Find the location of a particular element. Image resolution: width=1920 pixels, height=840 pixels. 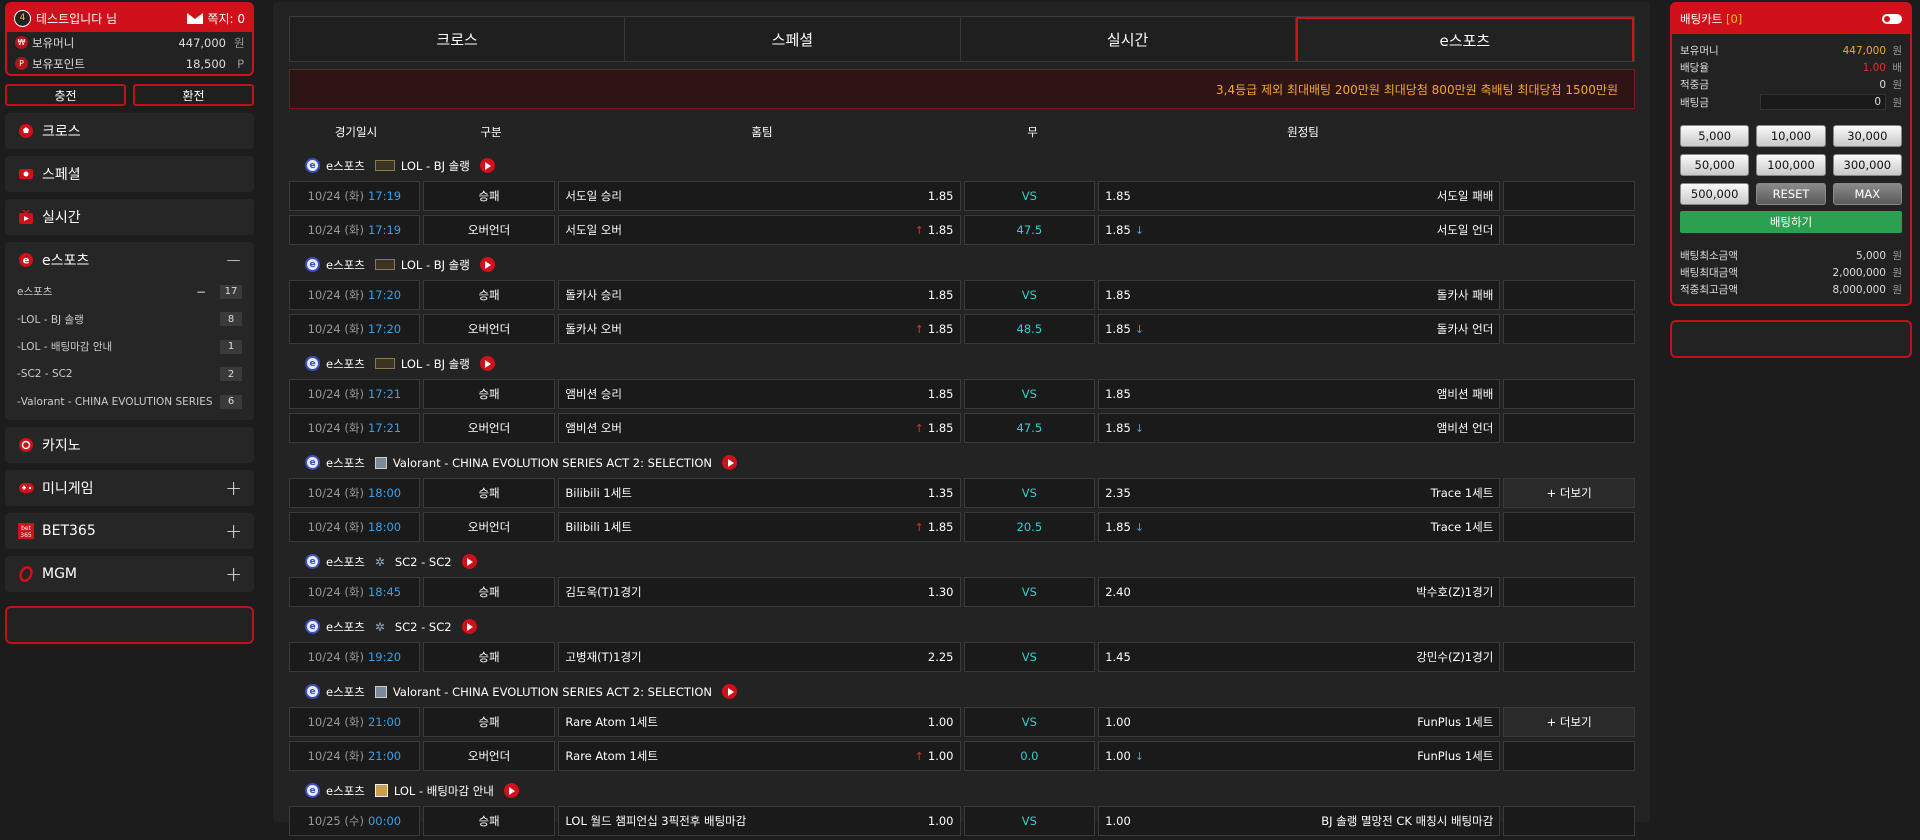

menu-cross: 크로스 is located at coordinates (129, 131).